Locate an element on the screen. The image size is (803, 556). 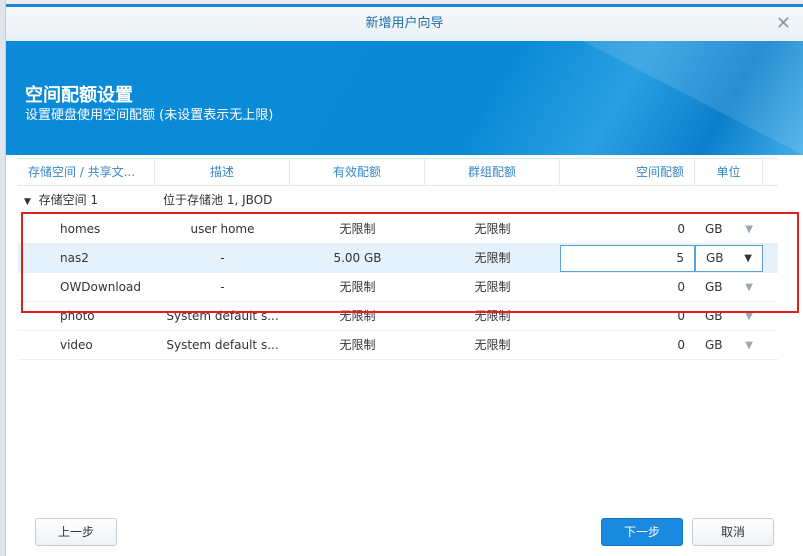
banner-subtitle: 设置硬盘使用空间配额 (未设置表示无上限) is located at coordinates (149, 115).